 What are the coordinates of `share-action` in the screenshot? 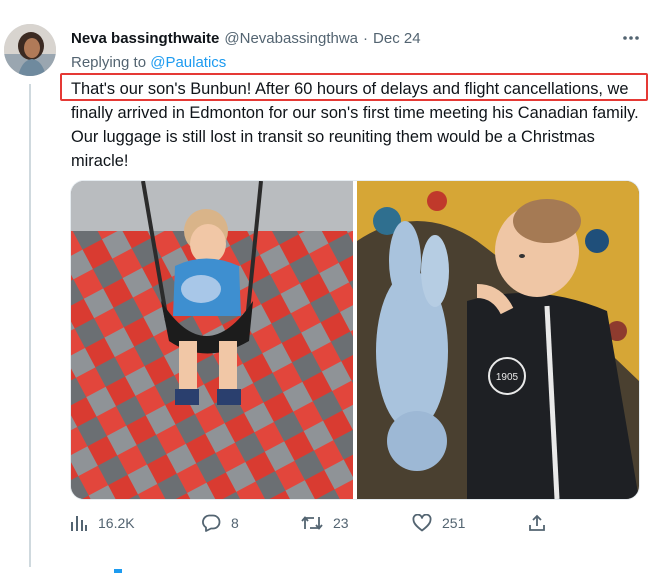 It's located at (537, 523).